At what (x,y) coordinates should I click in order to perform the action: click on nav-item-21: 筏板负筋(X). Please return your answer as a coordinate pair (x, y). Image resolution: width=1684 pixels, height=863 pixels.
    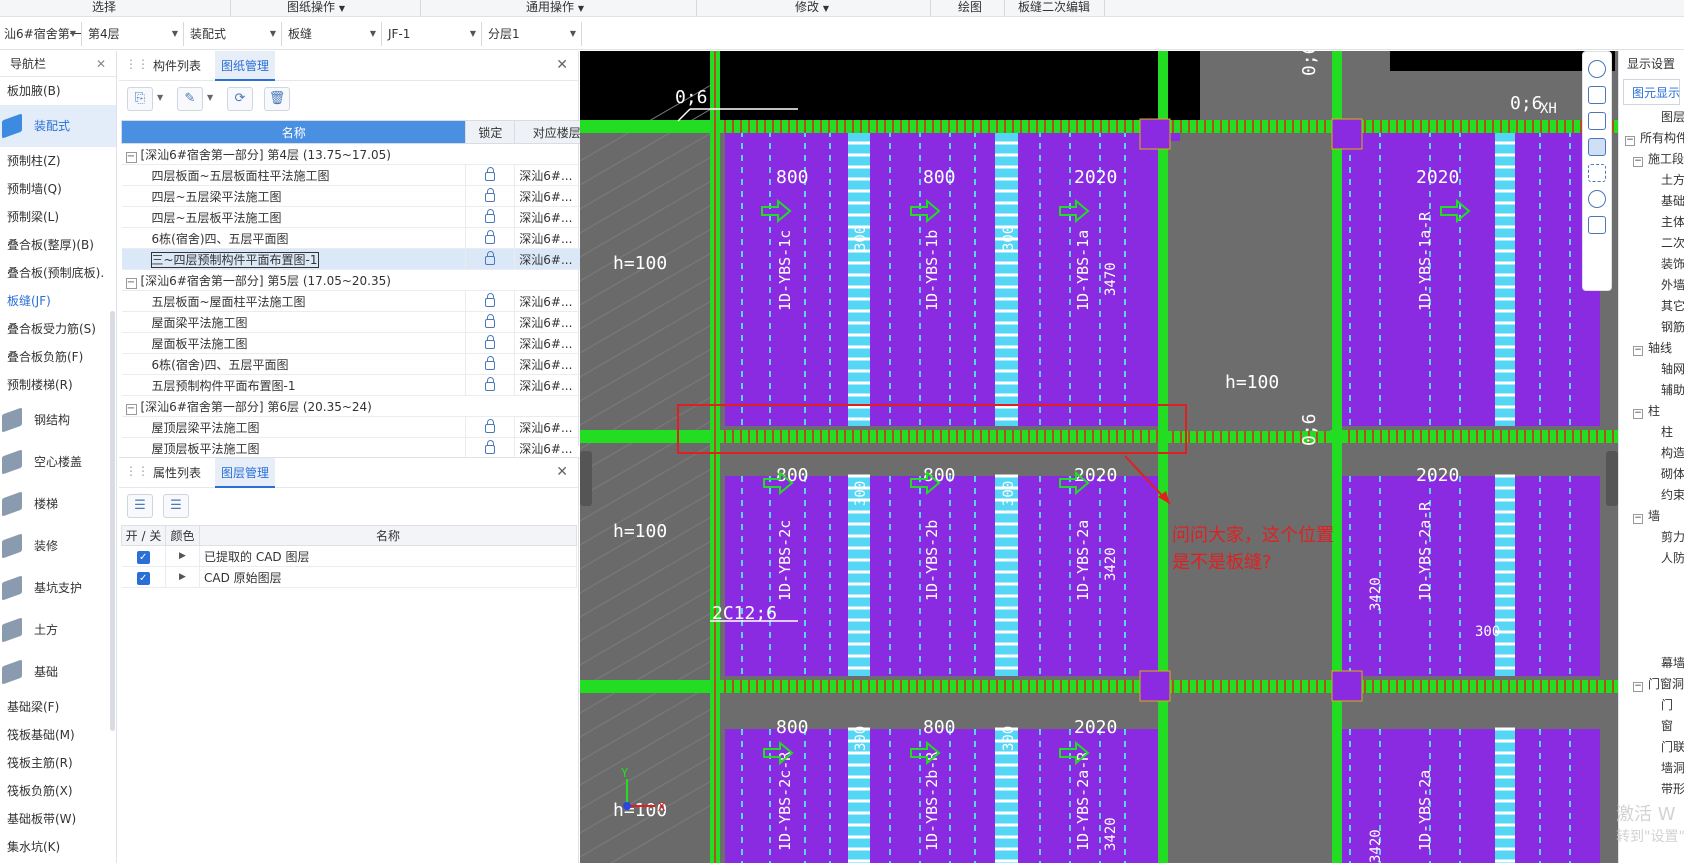
    Looking at the image, I should click on (58, 791).